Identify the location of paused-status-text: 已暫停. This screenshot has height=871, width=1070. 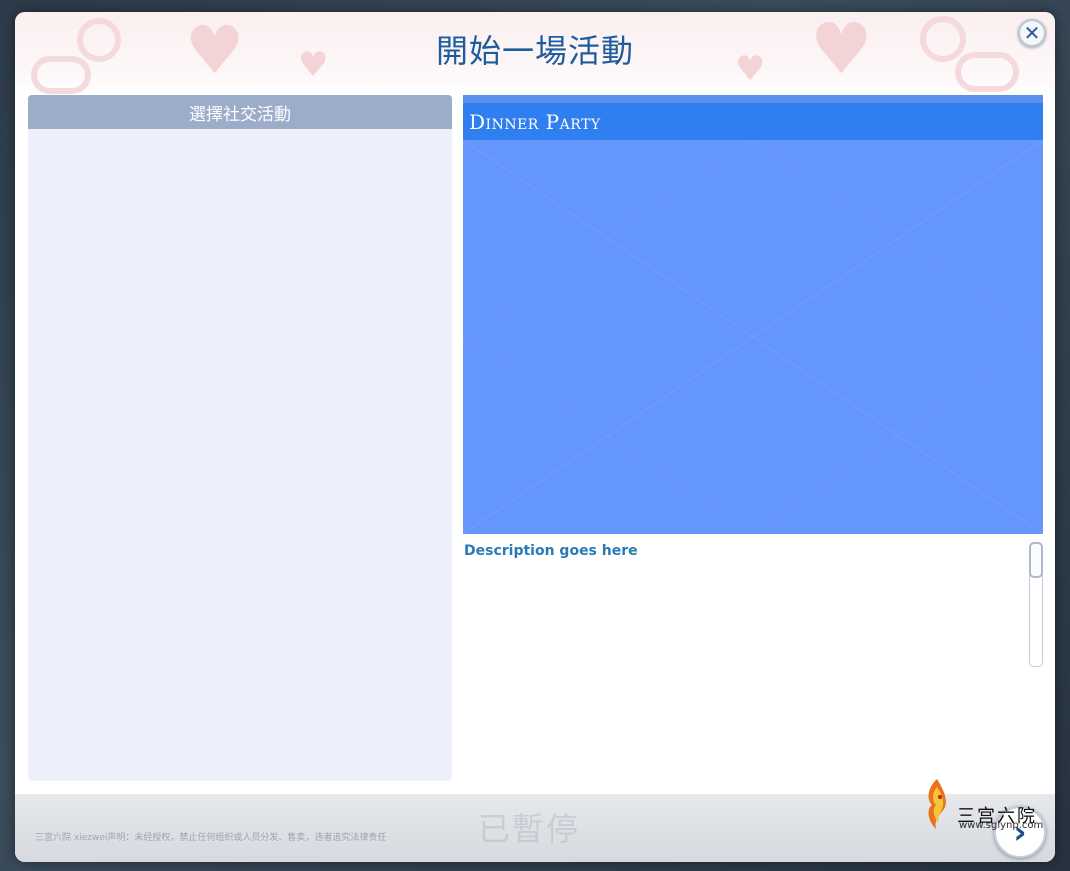
(529, 829).